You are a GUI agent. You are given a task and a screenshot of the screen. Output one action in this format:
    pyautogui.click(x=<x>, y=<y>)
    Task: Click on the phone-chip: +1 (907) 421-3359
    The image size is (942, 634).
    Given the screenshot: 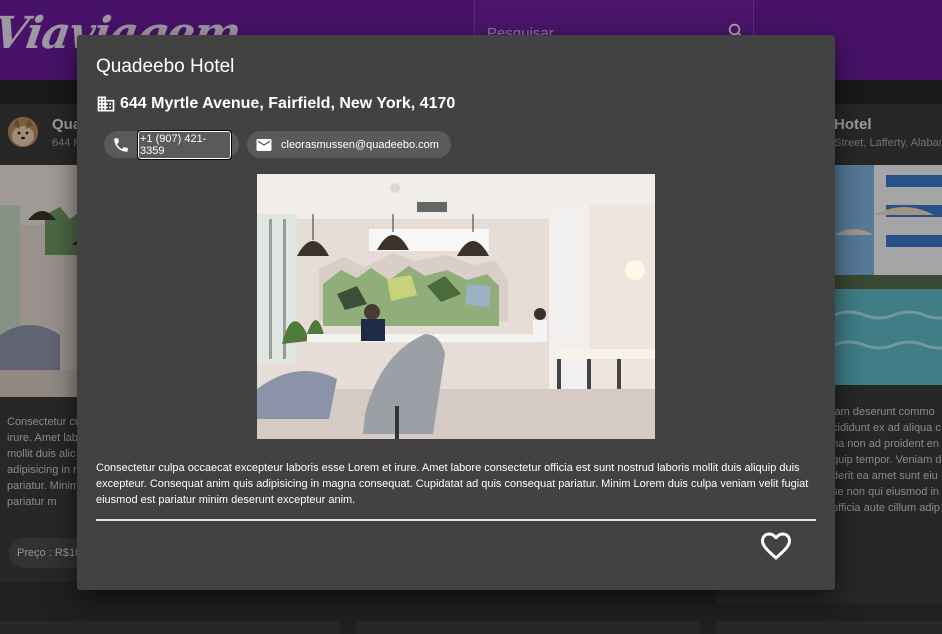 What is the action you would take?
    pyautogui.click(x=171, y=144)
    